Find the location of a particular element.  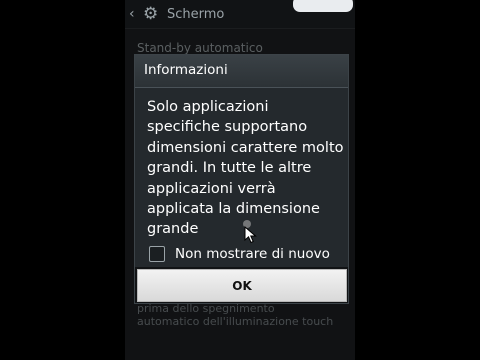

toggle-switch is located at coordinates (323, 6).